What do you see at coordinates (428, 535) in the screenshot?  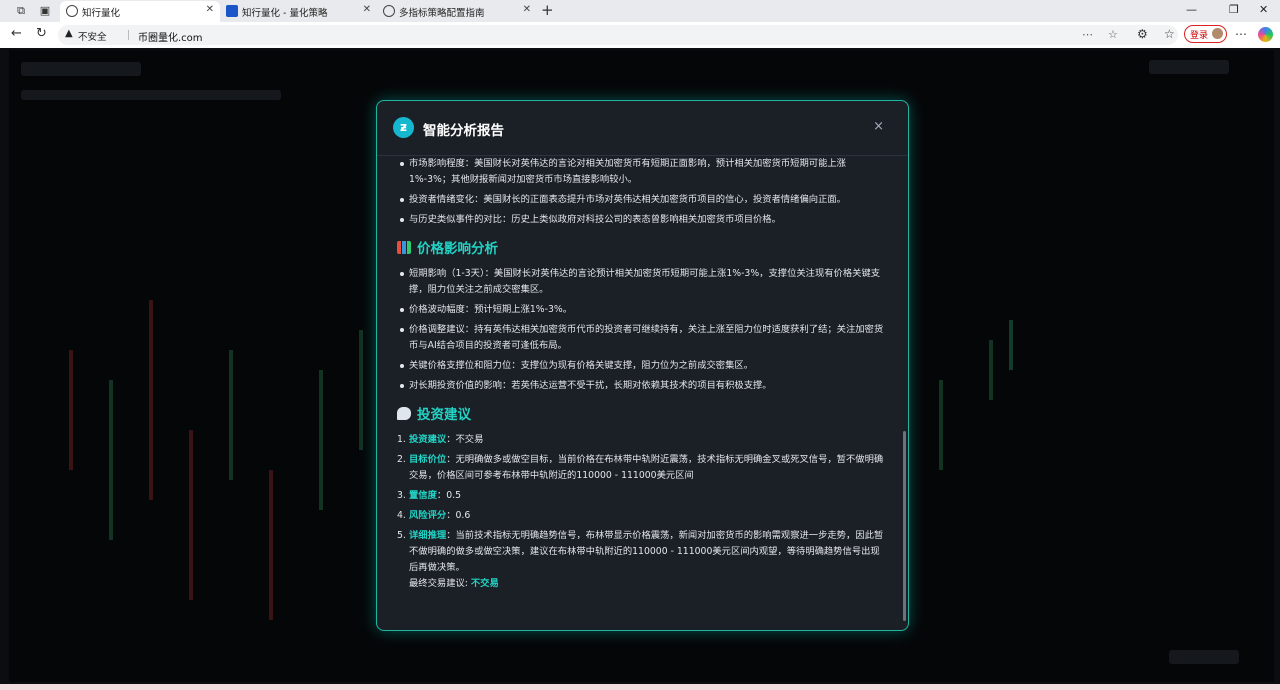 I see `advice-label: 详细推理` at bounding box center [428, 535].